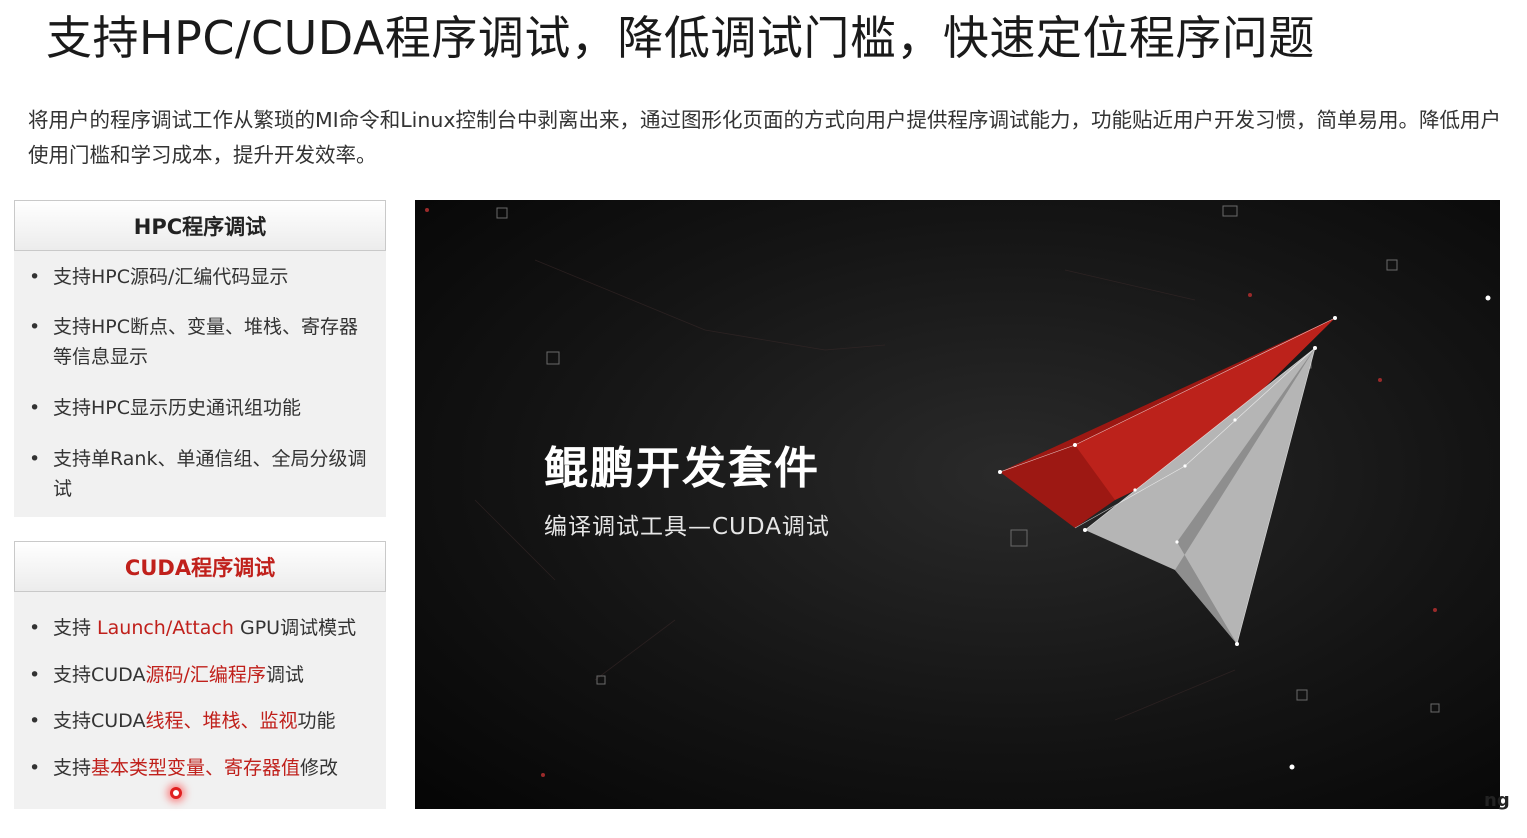 This screenshot has height=838, width=1527. I want to click on cuda-feature-item: 支持 Launch/Attach GPU调试模式, so click(201, 628).